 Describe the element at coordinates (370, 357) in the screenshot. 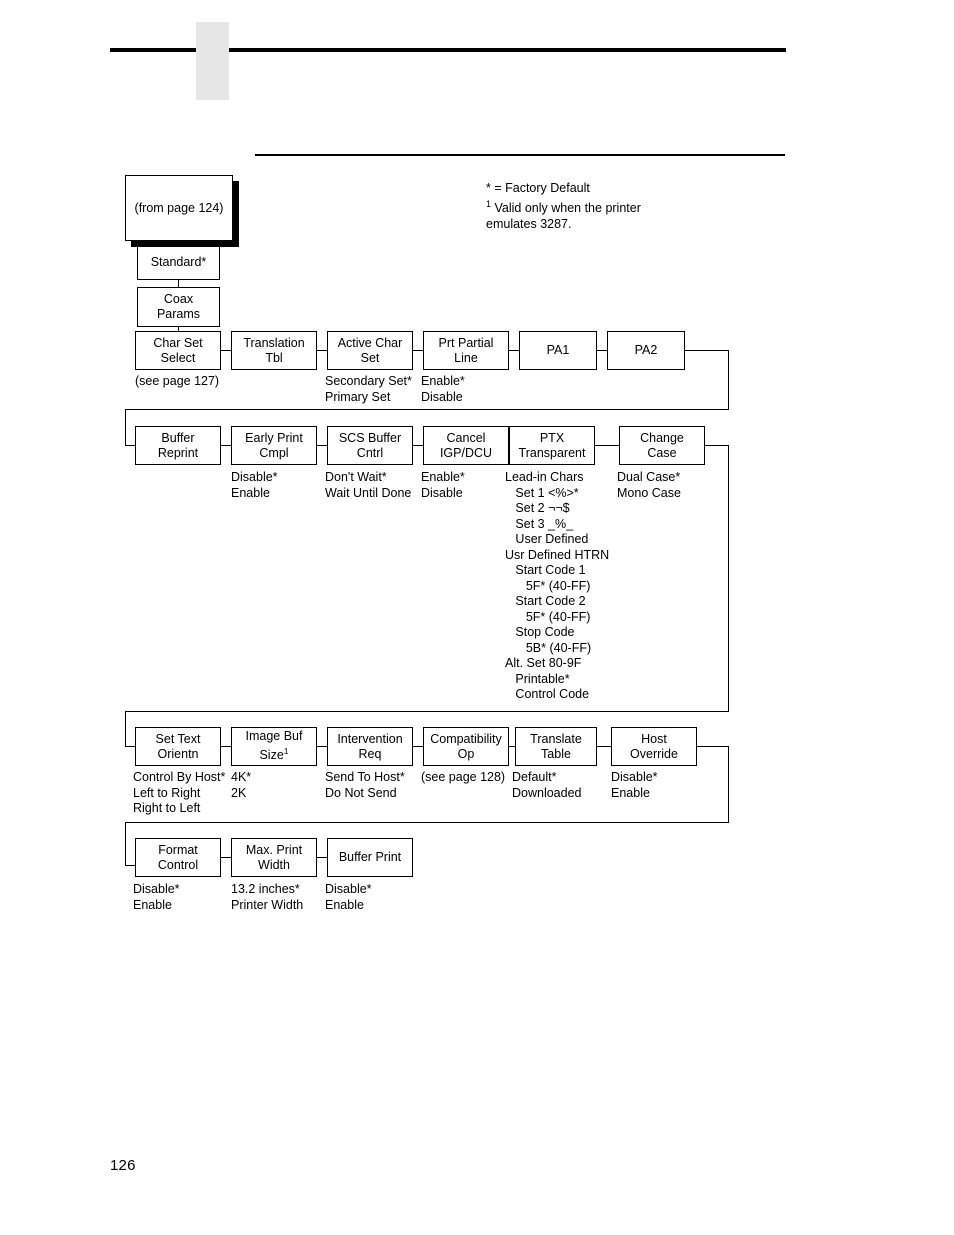

I see `node-active-char-set-line2: Set` at that location.